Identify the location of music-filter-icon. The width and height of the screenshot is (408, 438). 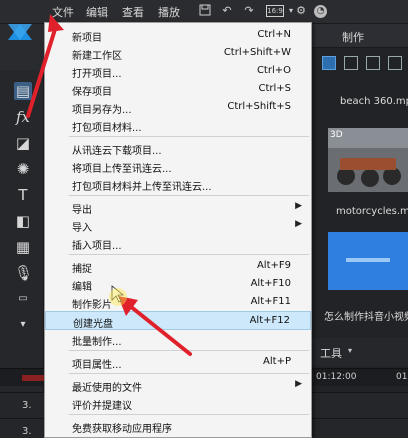
(329, 63).